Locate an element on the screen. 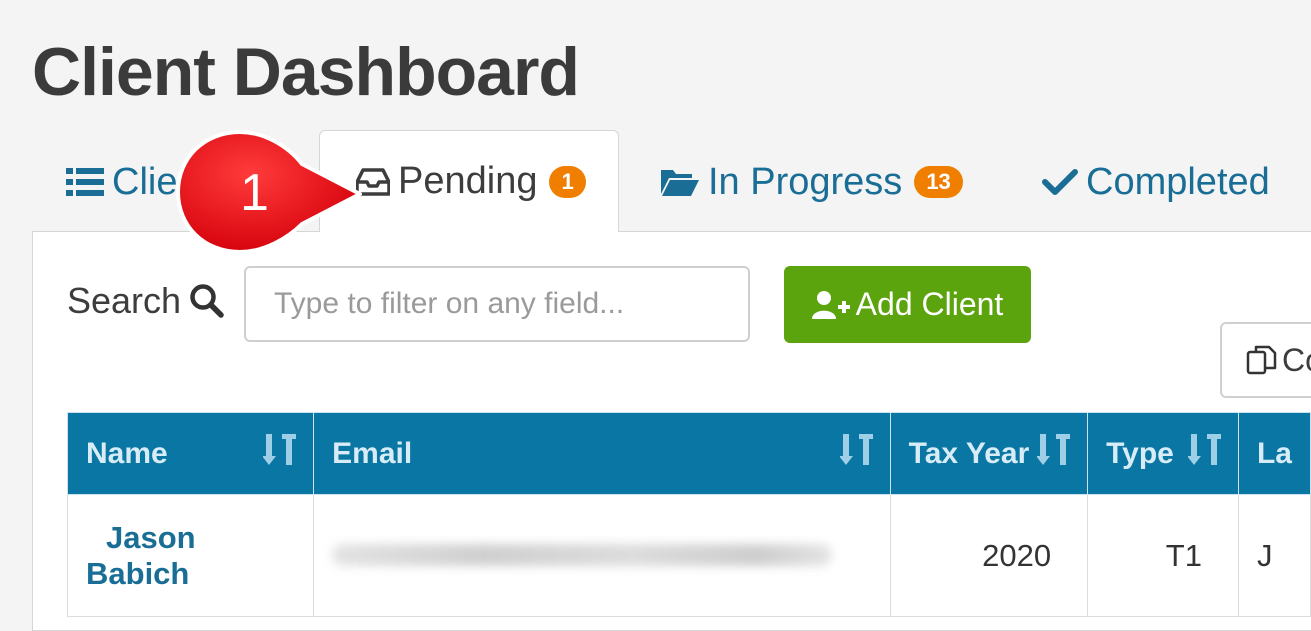  pending-count-badge: 1 is located at coordinates (567, 181).